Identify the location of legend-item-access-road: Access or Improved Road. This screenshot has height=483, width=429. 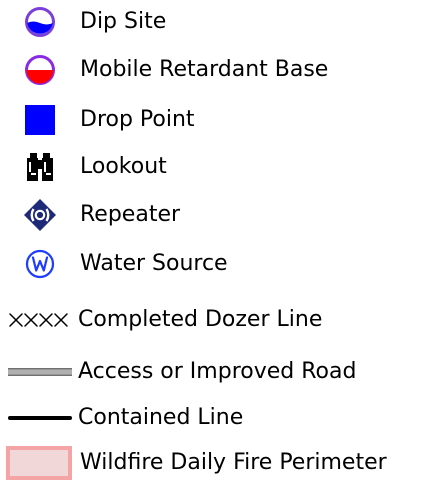
(214, 372).